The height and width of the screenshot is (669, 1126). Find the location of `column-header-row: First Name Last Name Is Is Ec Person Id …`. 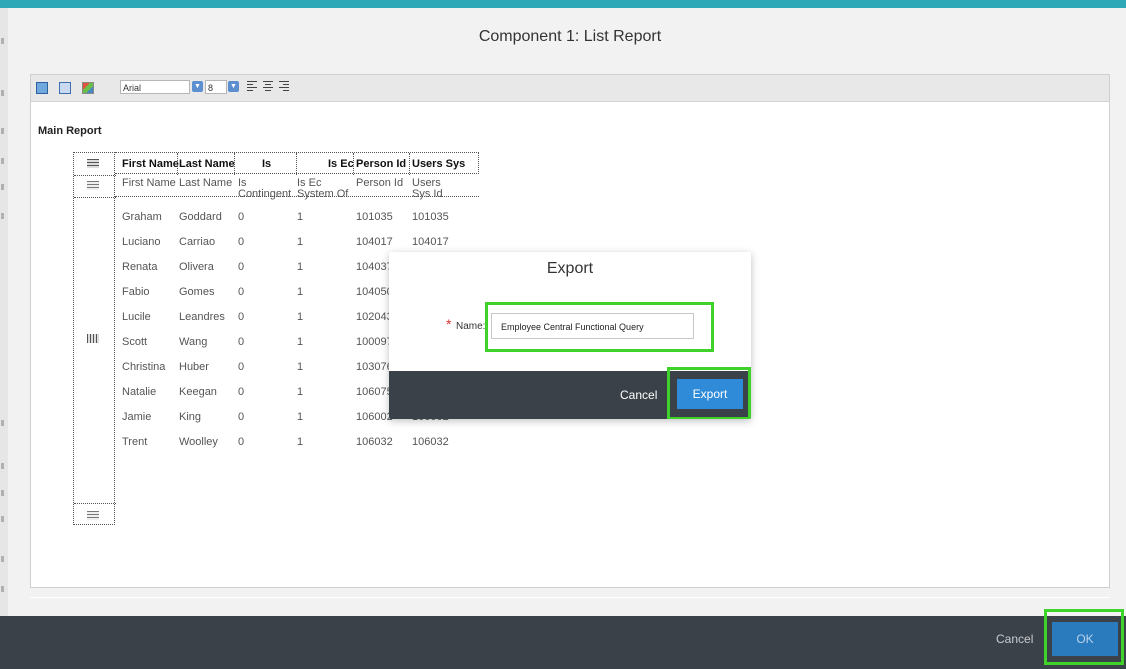

column-header-row: First Name Last Name Is Is Ec Person Id … is located at coordinates (297, 163).